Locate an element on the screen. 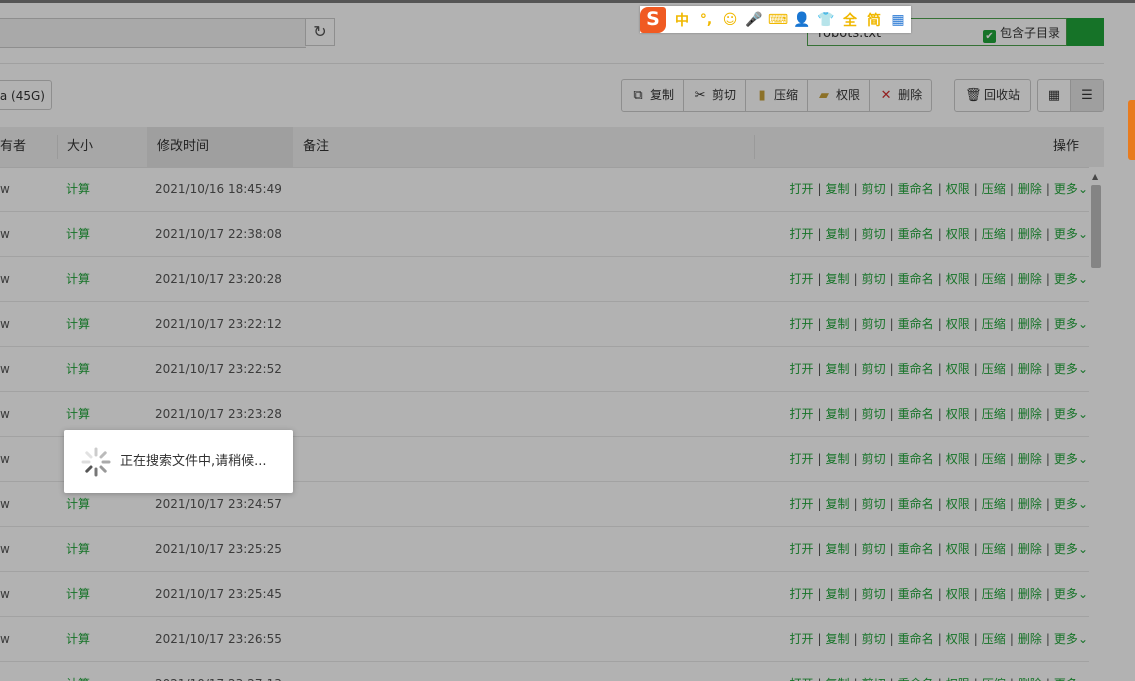  side-tab is located at coordinates (1131, 130).